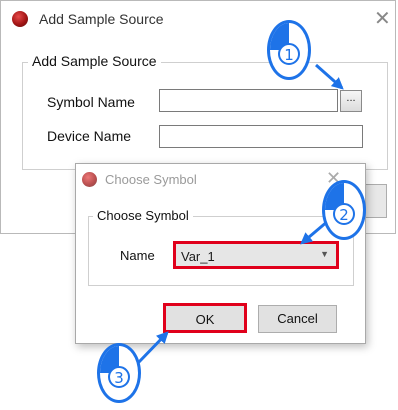  Describe the element at coordinates (205, 318) in the screenshot. I see `ok-button: OK` at that location.